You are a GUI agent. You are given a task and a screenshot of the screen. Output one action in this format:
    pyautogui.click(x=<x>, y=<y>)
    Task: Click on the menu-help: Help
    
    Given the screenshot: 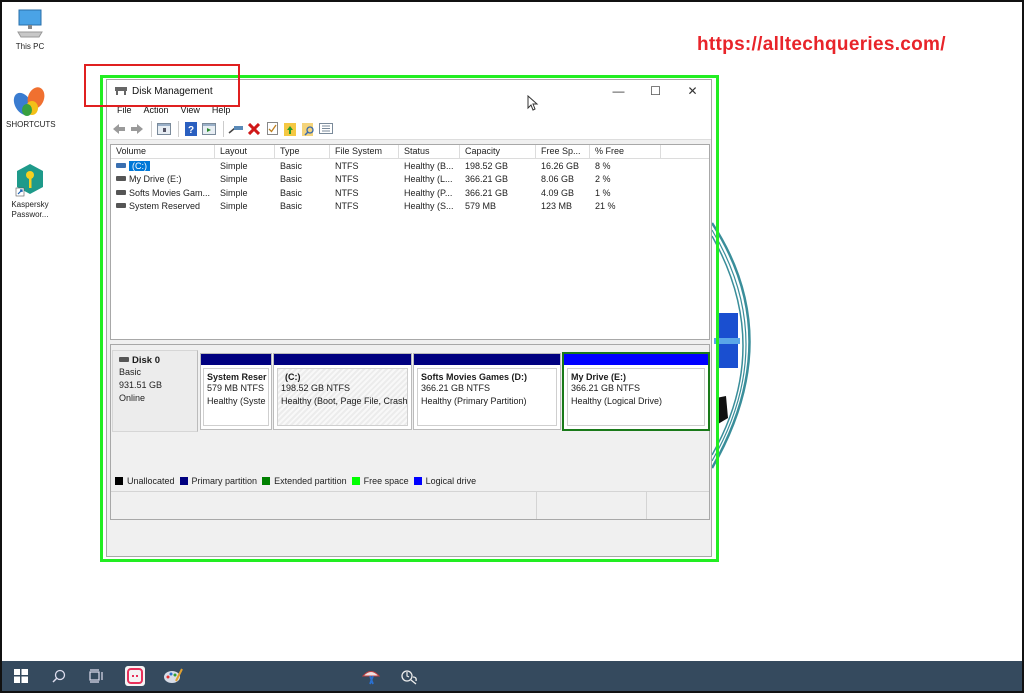 What is the action you would take?
    pyautogui.click(x=221, y=110)
    